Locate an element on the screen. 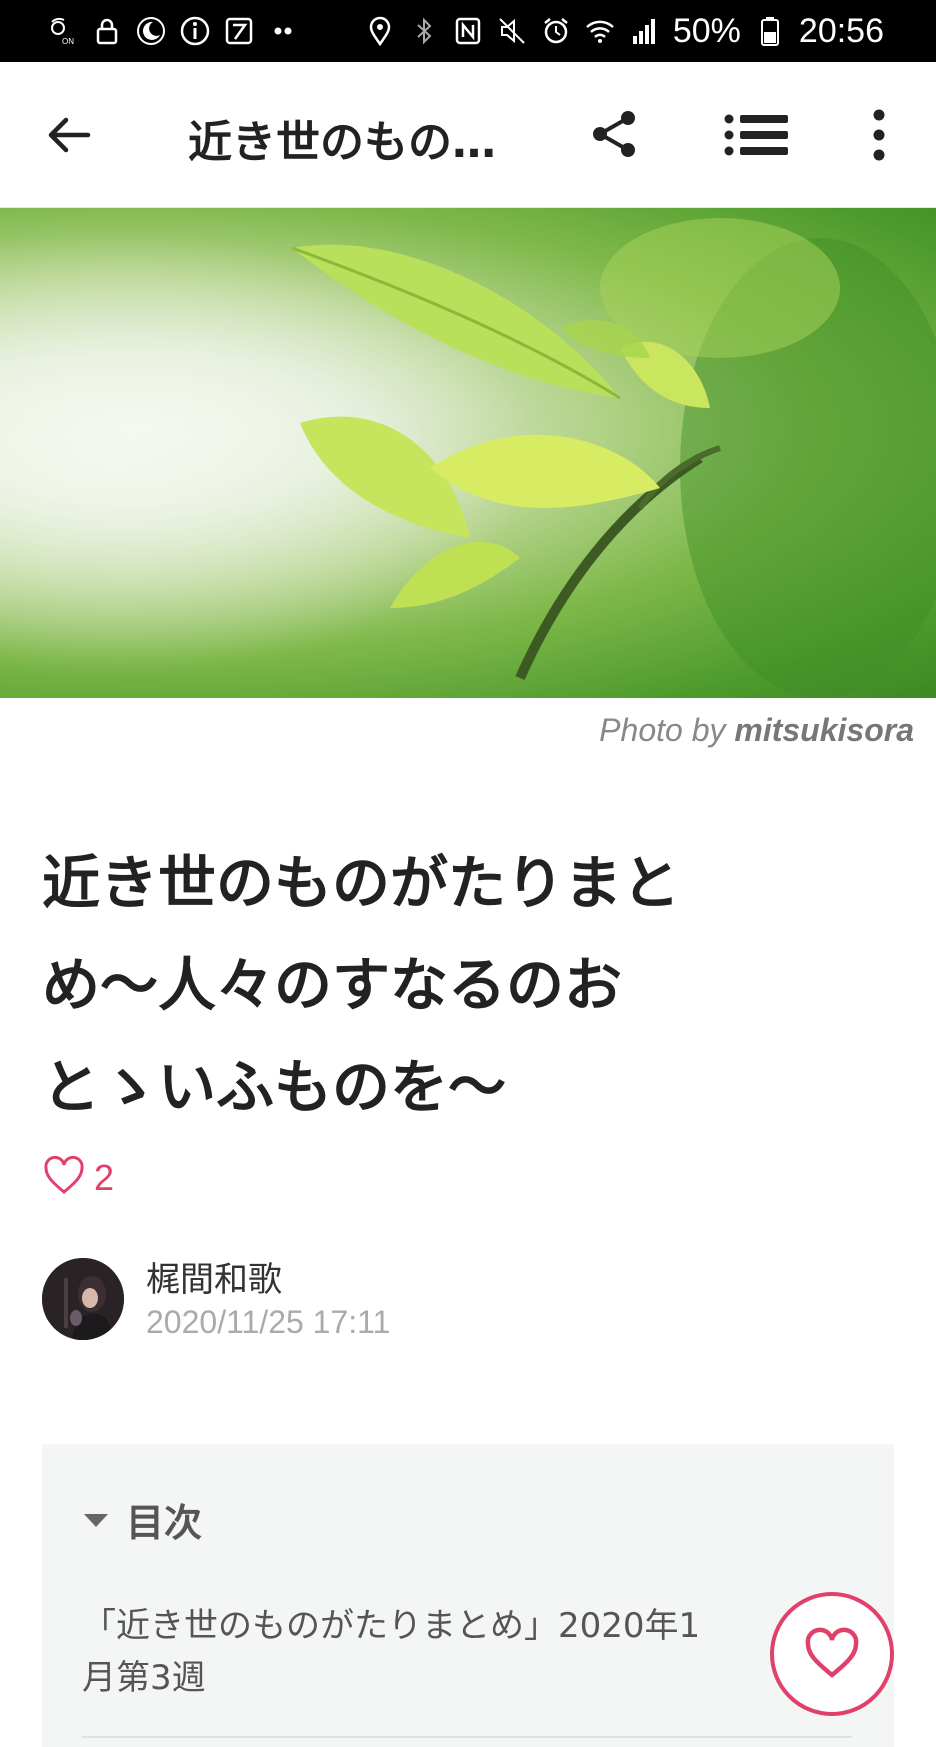 The height and width of the screenshot is (1747, 936). floating-like-button is located at coordinates (832, 1654).